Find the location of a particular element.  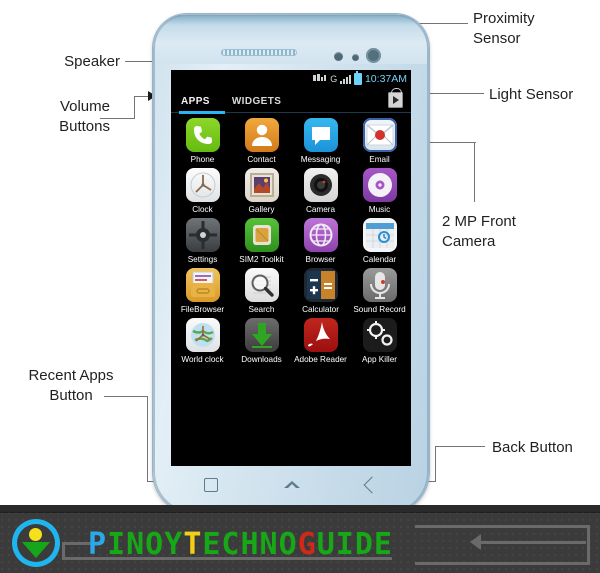

callout-recent-apps-label: Recent Apps Button is located at coordinates (71, 385).